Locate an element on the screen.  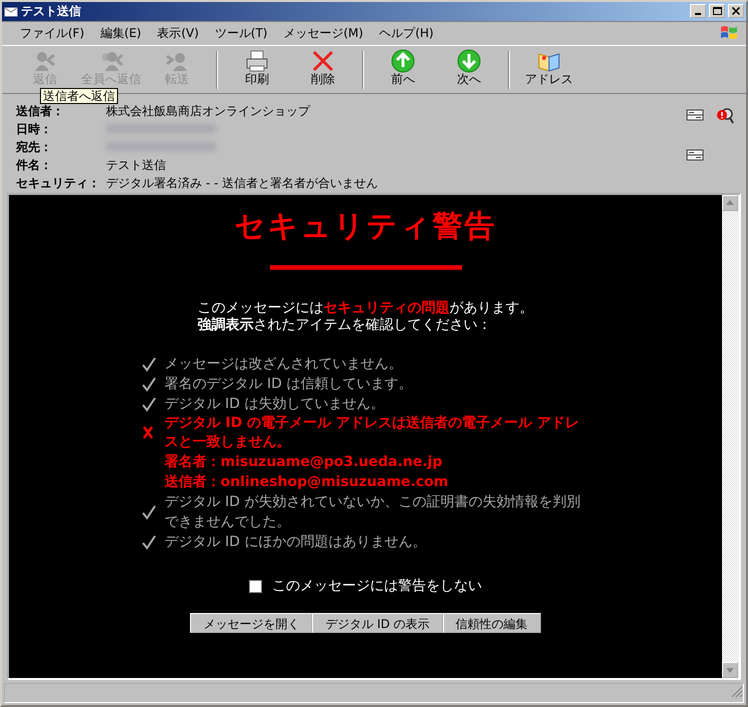
tooltip: 送信者へ返信 is located at coordinates (79, 96).